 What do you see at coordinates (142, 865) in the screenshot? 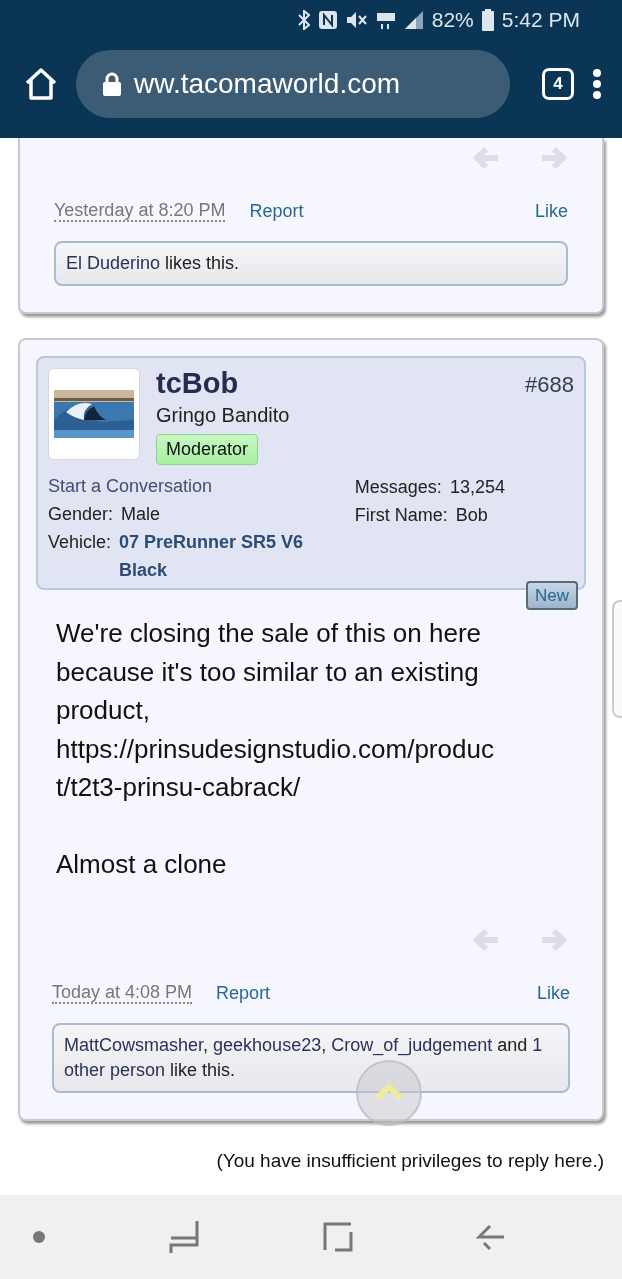
I see `post-text: Almost a clone` at bounding box center [142, 865].